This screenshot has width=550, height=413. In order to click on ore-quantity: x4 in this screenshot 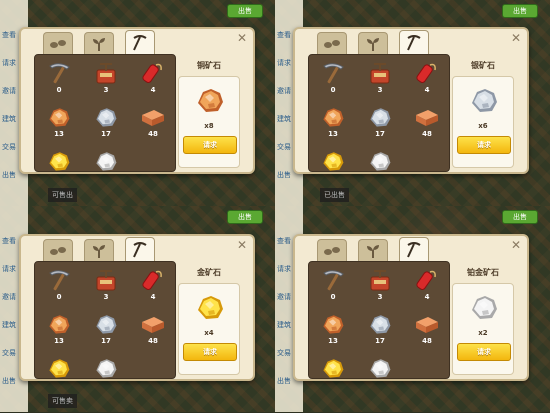, I will do `click(209, 333)`.